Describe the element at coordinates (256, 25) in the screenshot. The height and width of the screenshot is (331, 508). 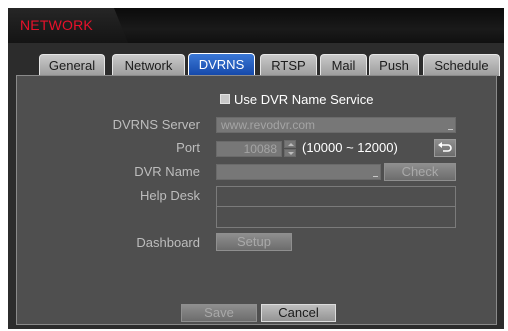
I see `title-bar: NETWORK` at that location.